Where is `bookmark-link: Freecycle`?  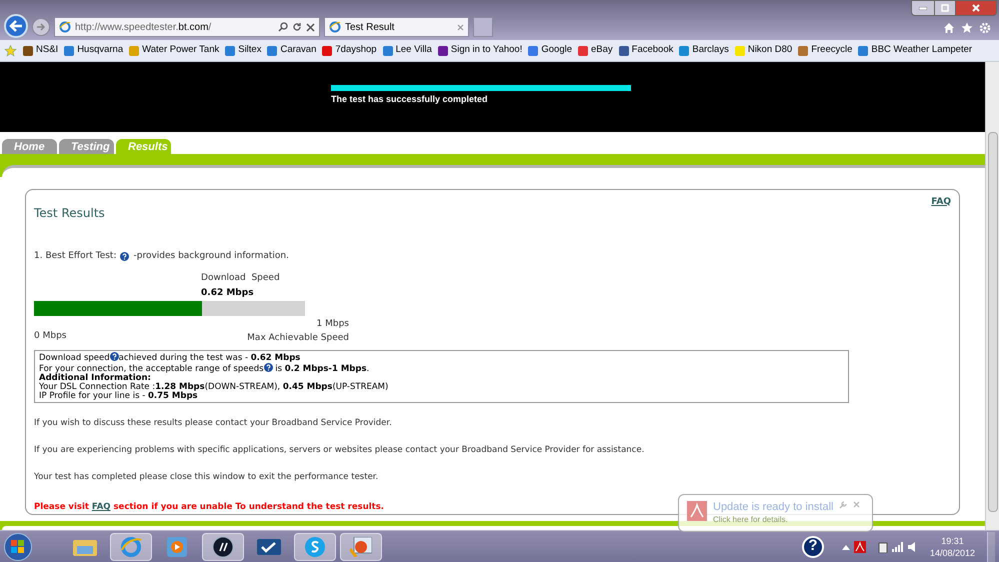 bookmark-link: Freecycle is located at coordinates (825, 50).